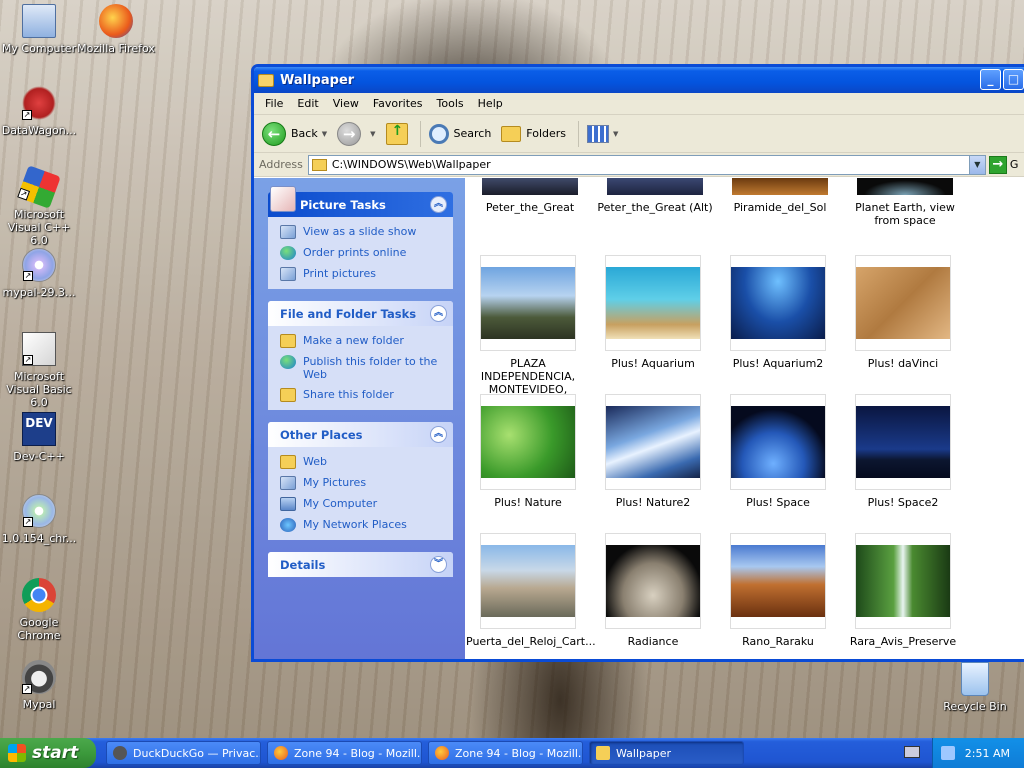  I want to click on picture-tasks-header: Picture Tasks ︽, so click(360, 201).